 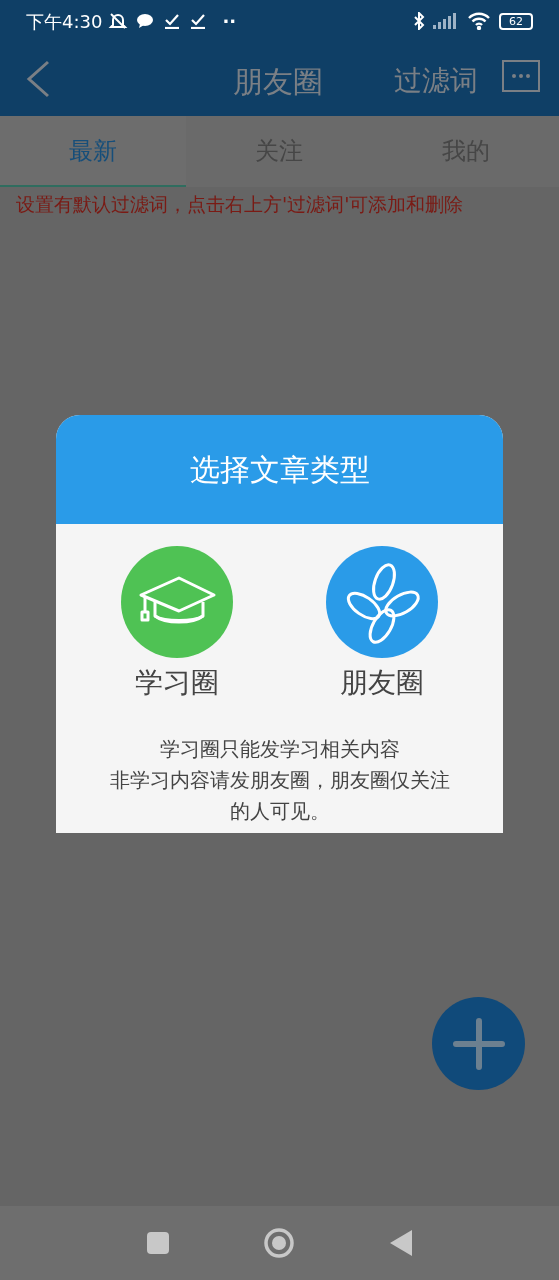 I want to click on signal-icon, so click(x=445, y=21).